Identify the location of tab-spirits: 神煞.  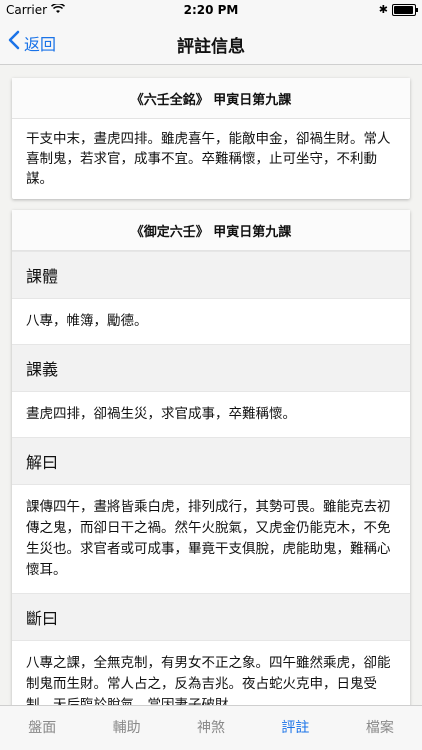
(211, 728).